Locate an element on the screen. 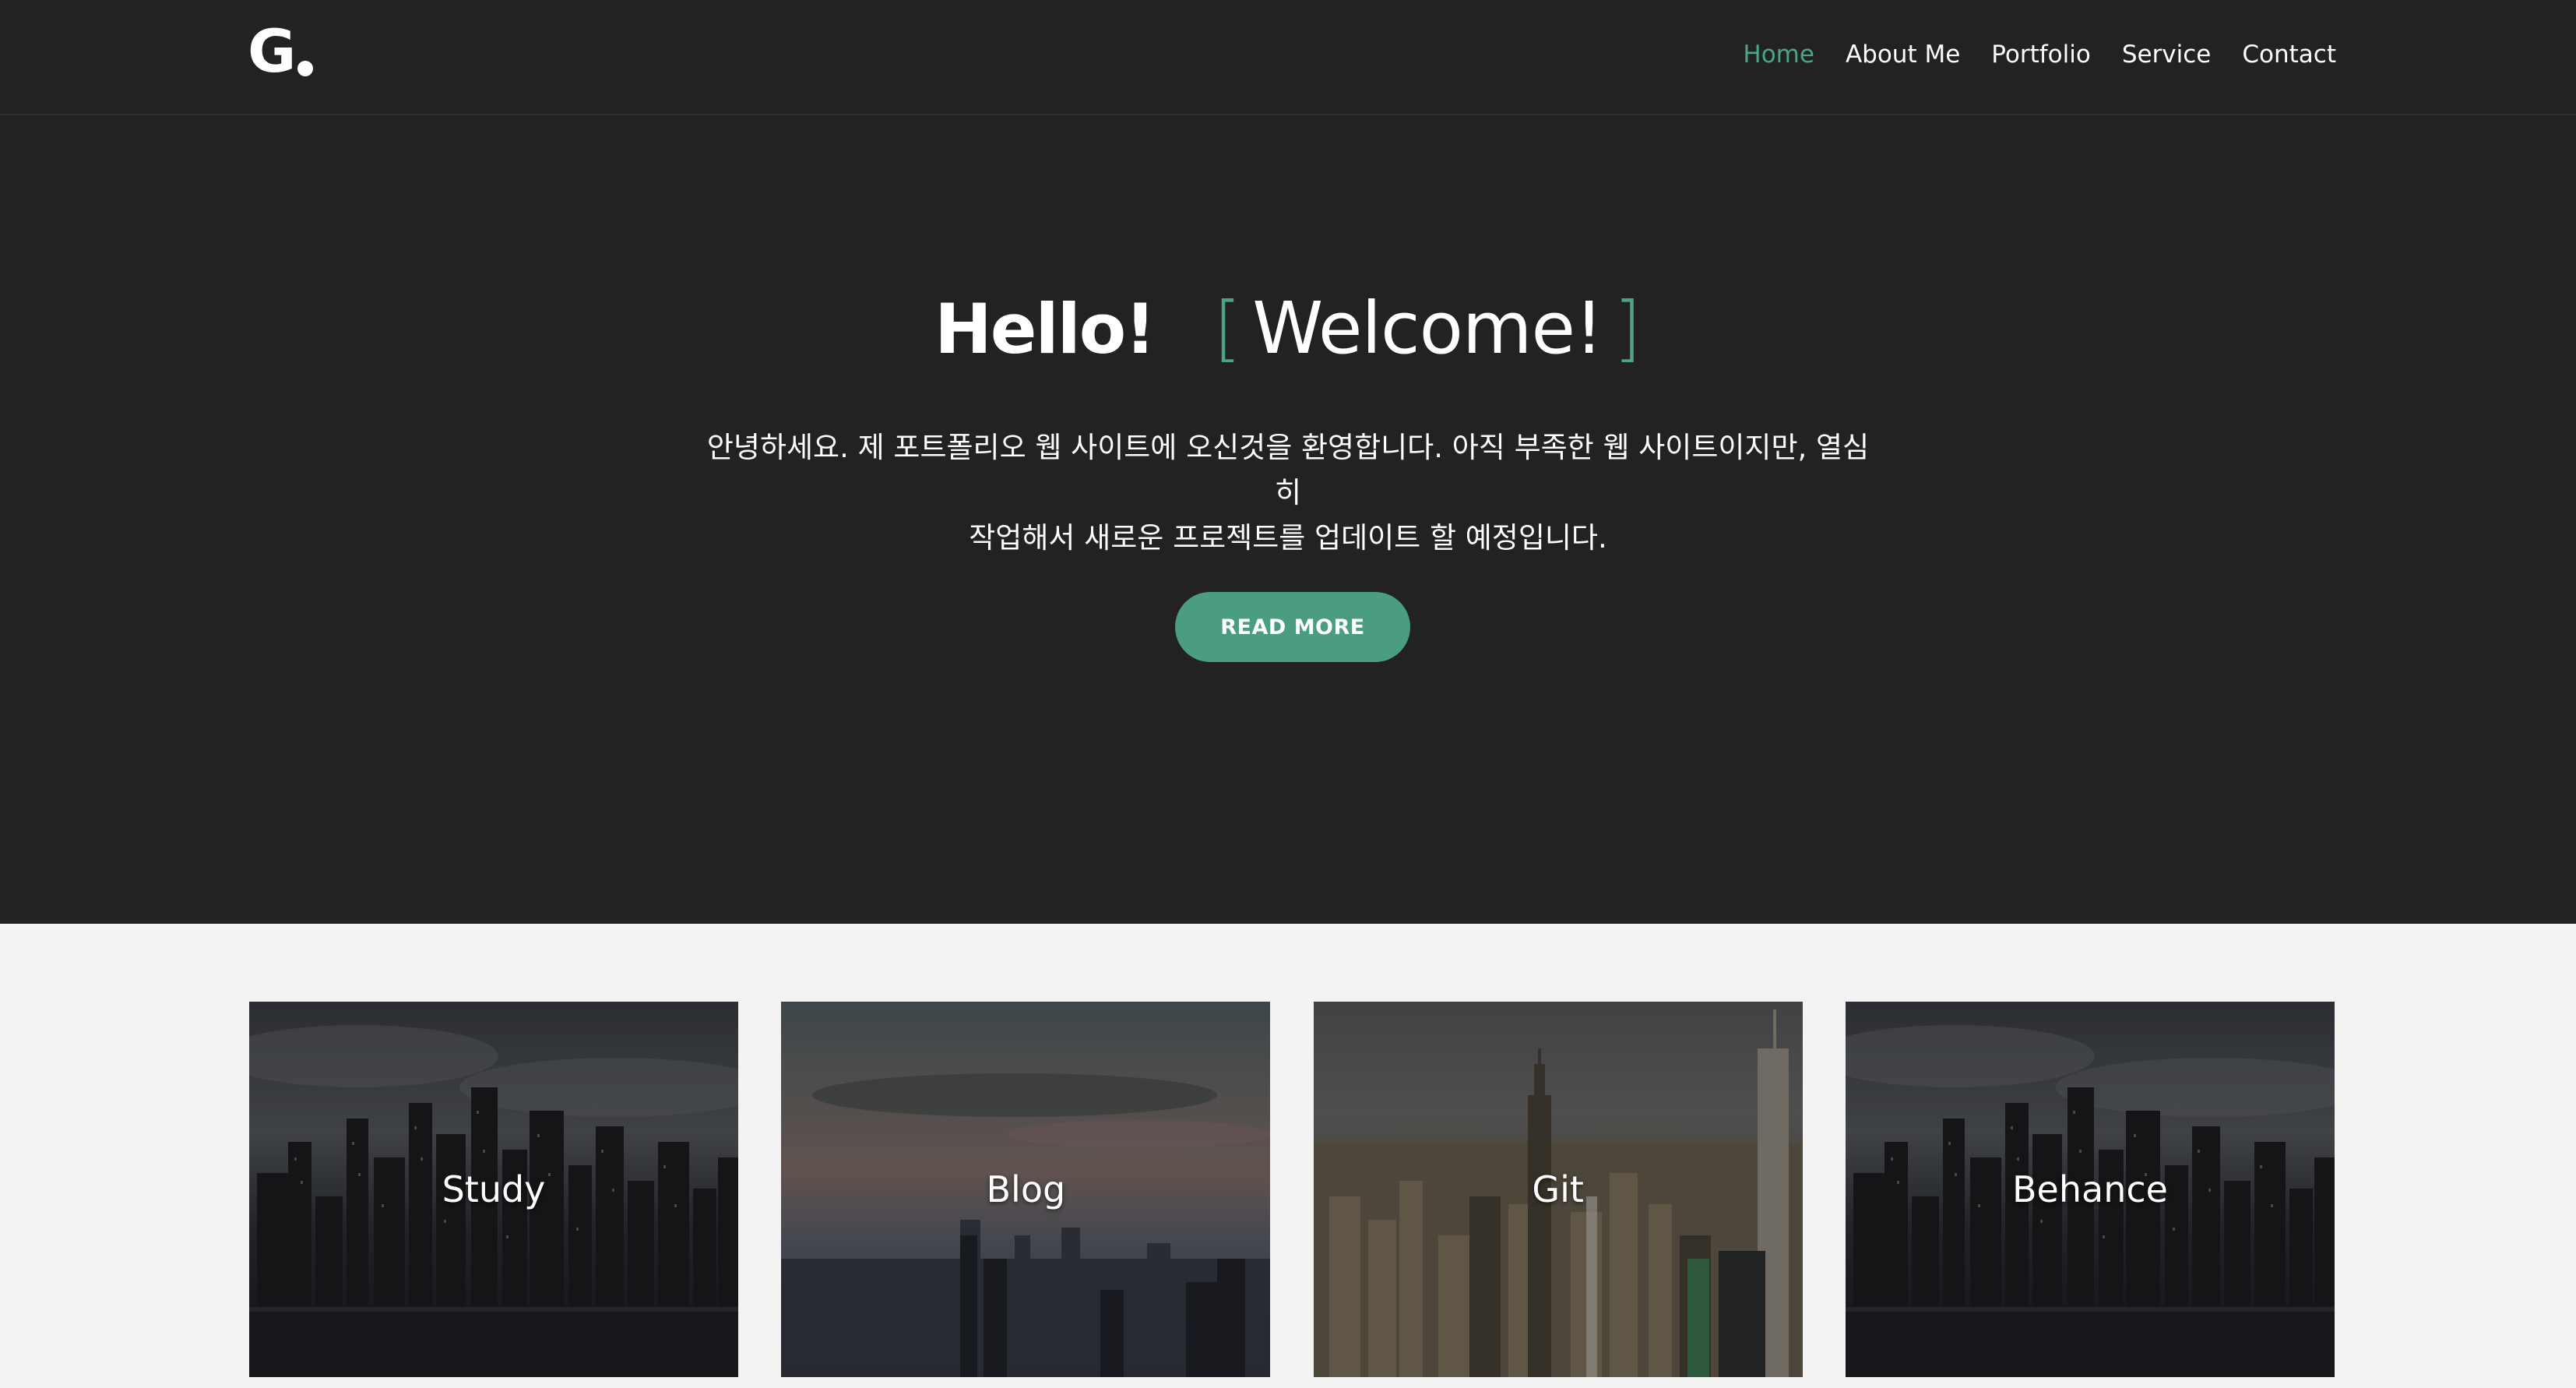 This screenshot has width=2576, height=1388. bracket-open: [ is located at coordinates (1227, 328).